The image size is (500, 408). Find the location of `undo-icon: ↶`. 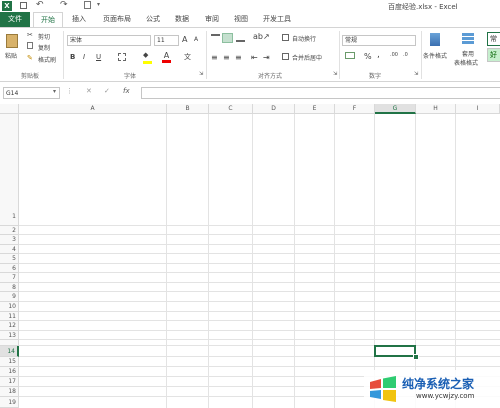

undo-icon: ↶ is located at coordinates (40, 5).